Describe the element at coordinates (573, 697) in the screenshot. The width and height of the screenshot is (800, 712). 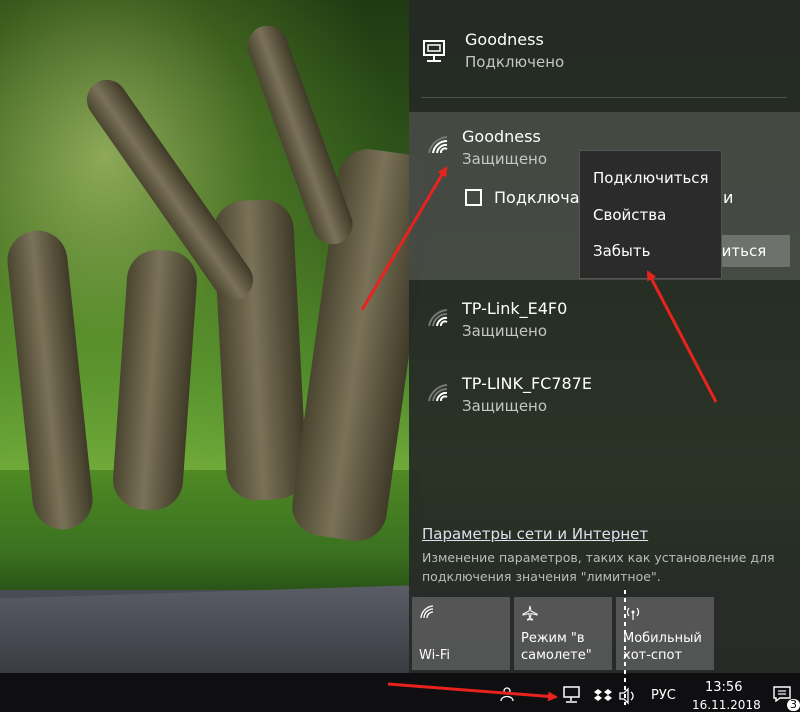
I see `network-tray-icon` at that location.